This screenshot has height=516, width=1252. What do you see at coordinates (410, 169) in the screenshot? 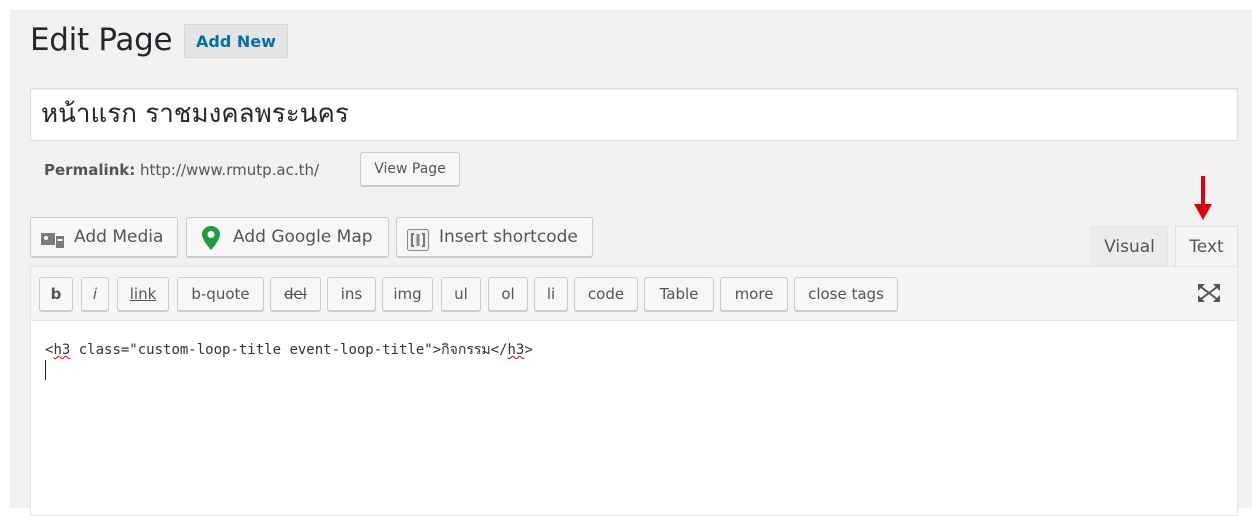
I see `view-page-button: View Page` at bounding box center [410, 169].